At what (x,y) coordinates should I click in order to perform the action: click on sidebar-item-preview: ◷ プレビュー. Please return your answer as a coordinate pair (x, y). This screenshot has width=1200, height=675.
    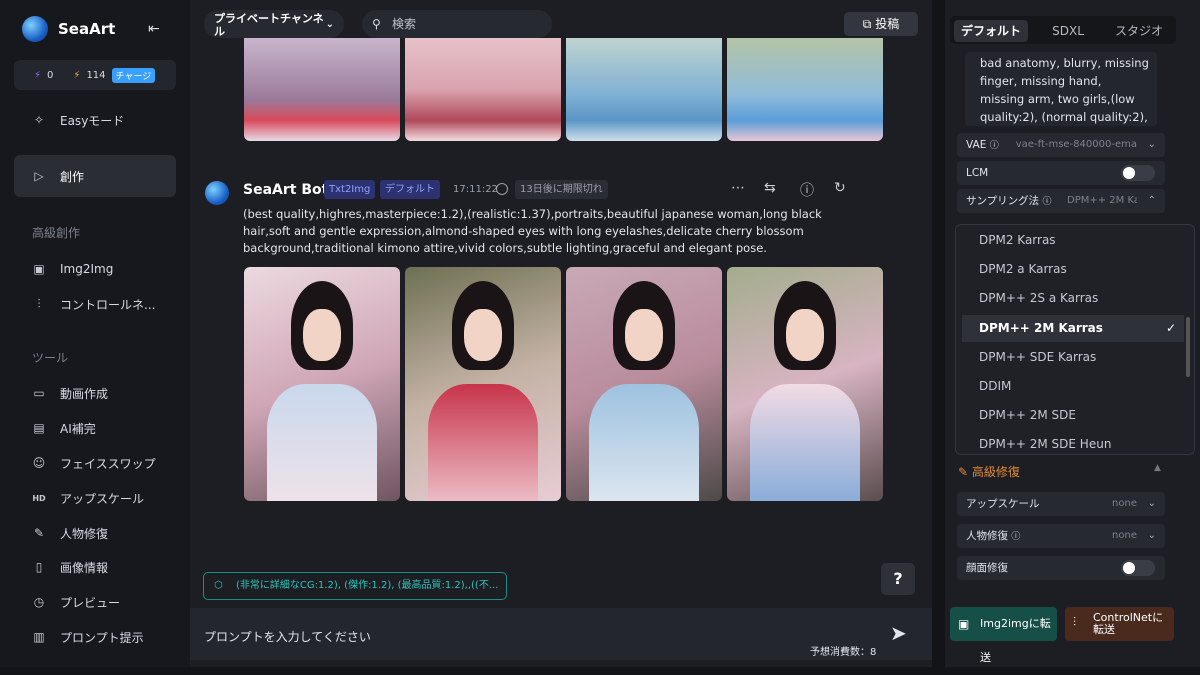
    Looking at the image, I should click on (95, 602).